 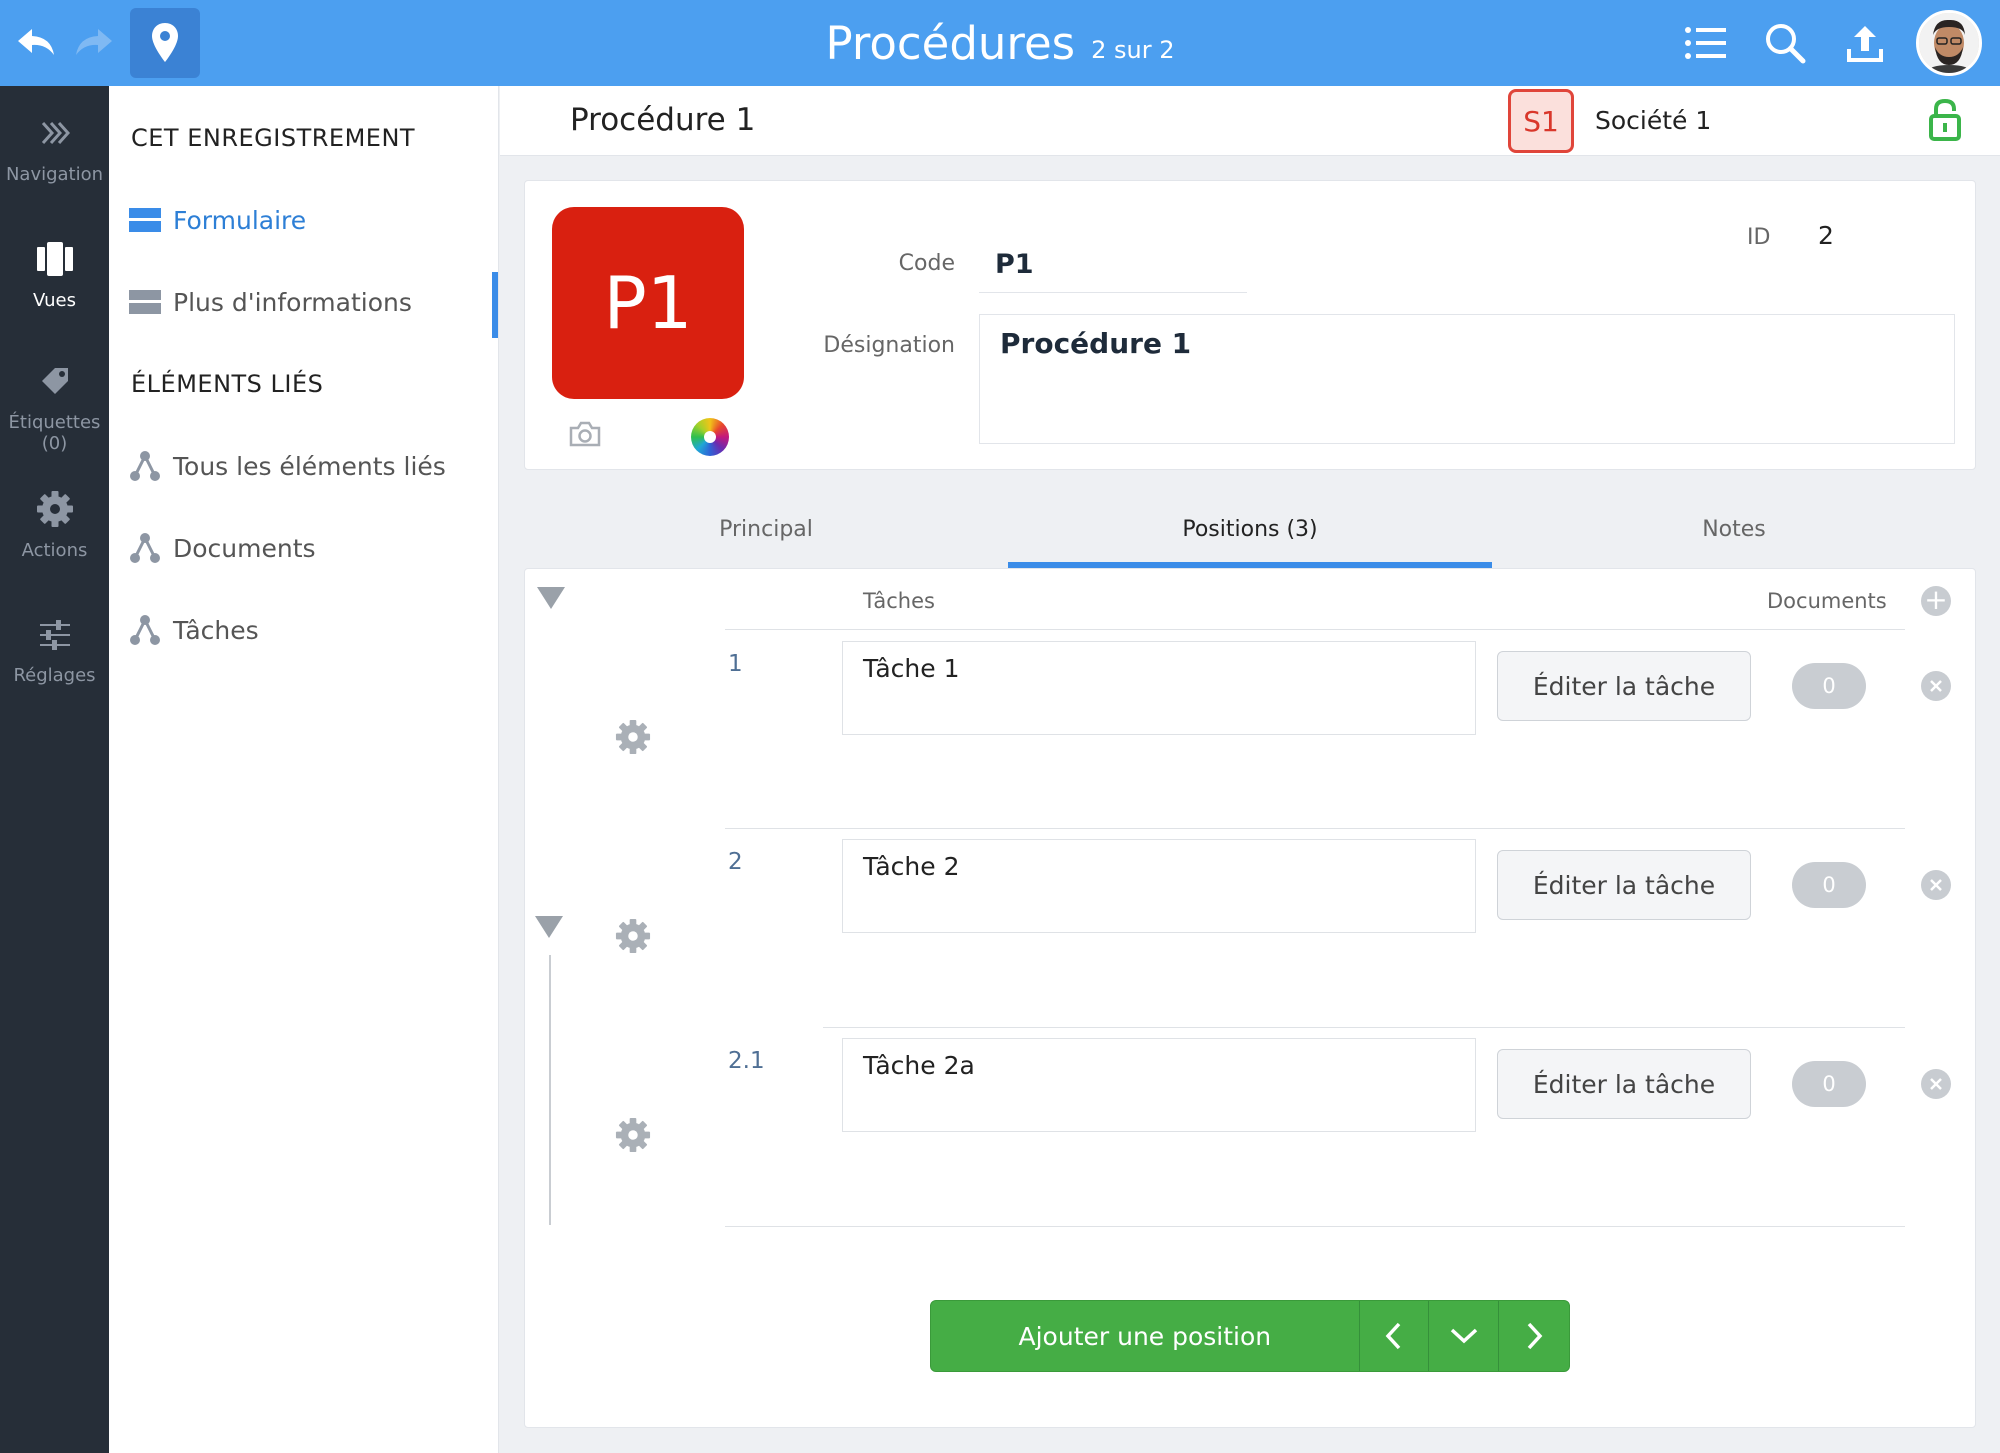 I want to click on company-badge: S1, so click(x=1541, y=121).